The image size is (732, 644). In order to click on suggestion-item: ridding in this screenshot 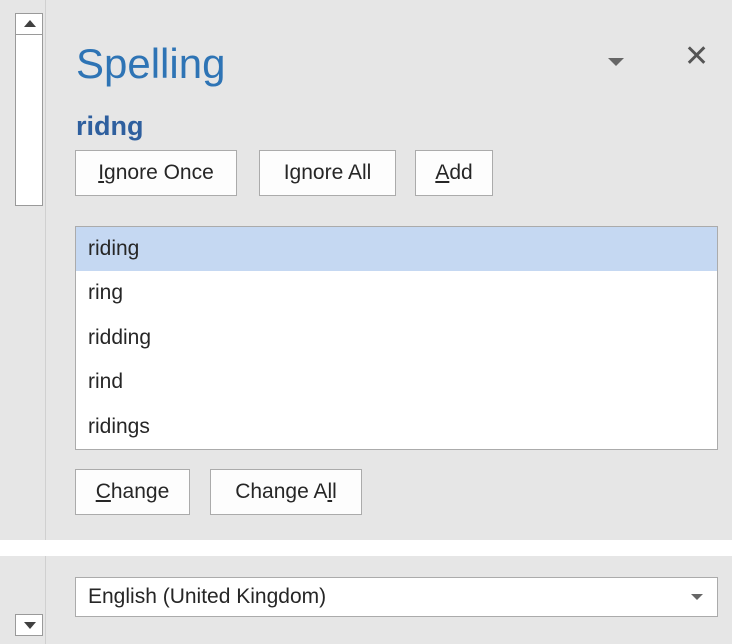, I will do `click(396, 338)`.